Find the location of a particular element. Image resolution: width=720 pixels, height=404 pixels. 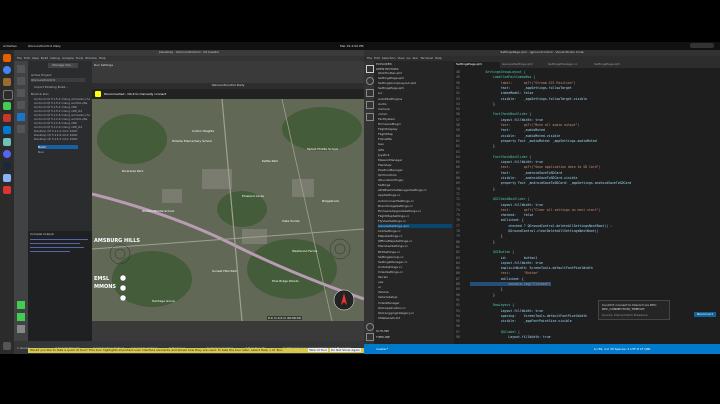

explorer-item: QGCLoggingCategory.cc is located at coordinates (396, 313).